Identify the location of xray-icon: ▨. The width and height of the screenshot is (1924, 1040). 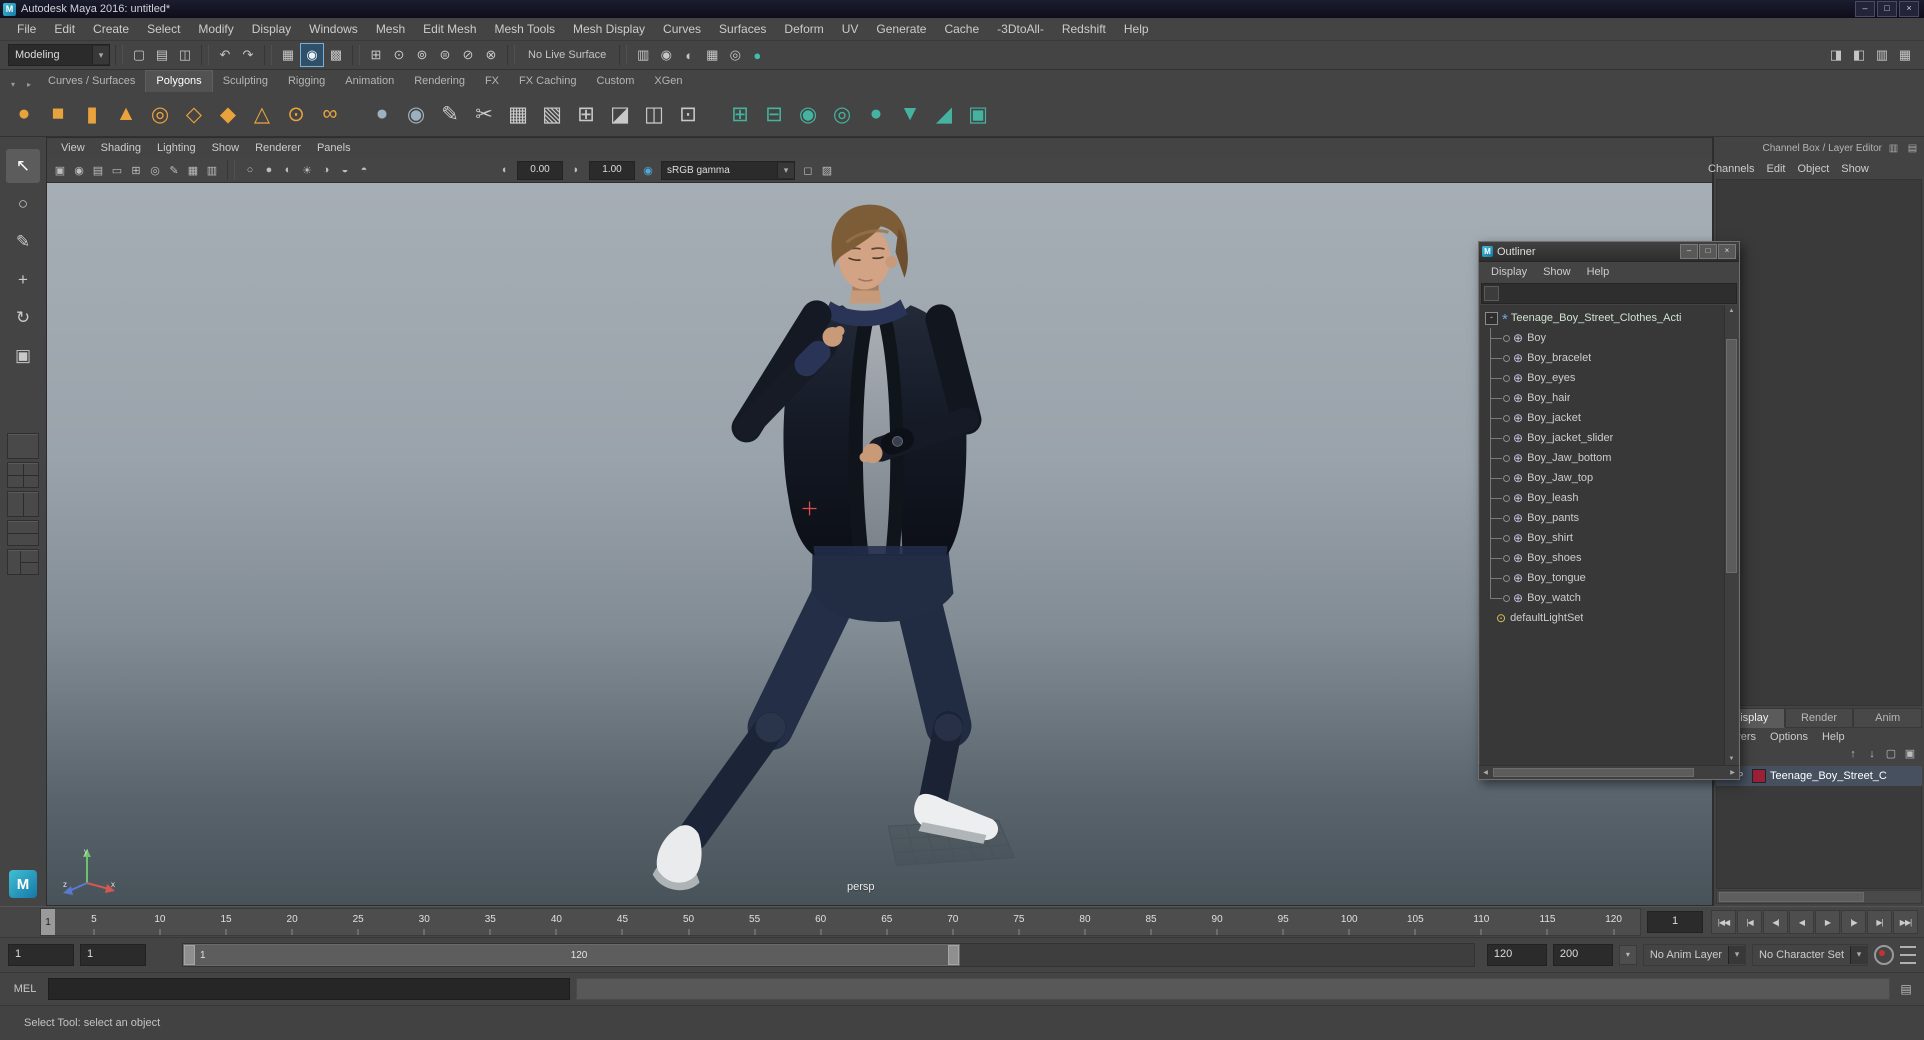
(827, 170).